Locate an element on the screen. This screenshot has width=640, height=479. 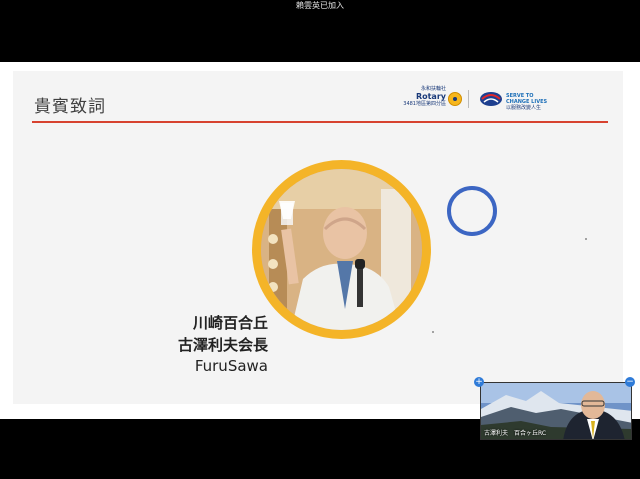
slide-title: 貴賓致詞 is located at coordinates (70, 107).